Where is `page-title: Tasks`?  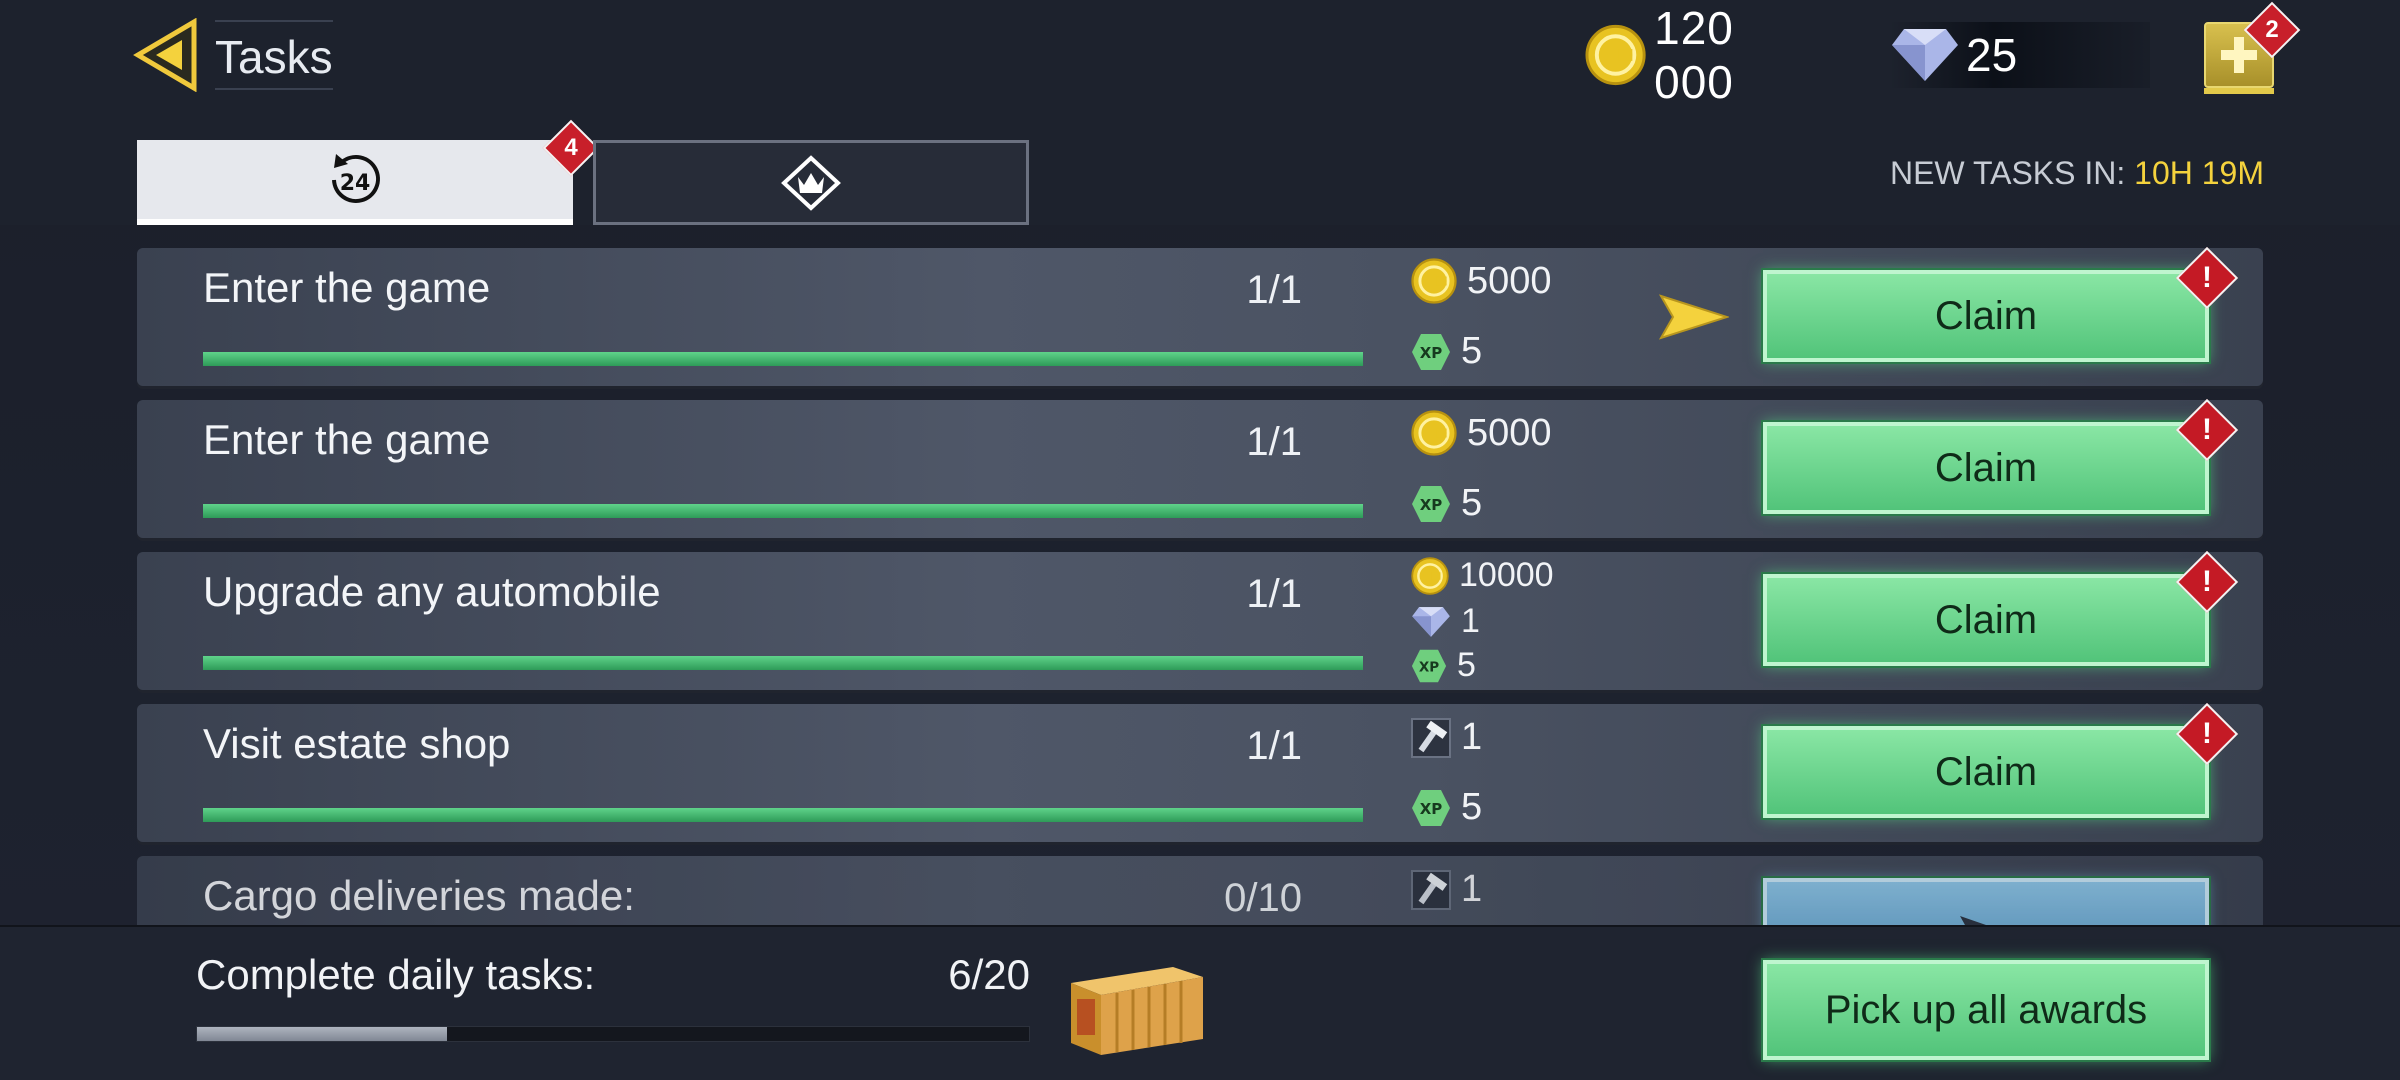
page-title: Tasks is located at coordinates (274, 55).